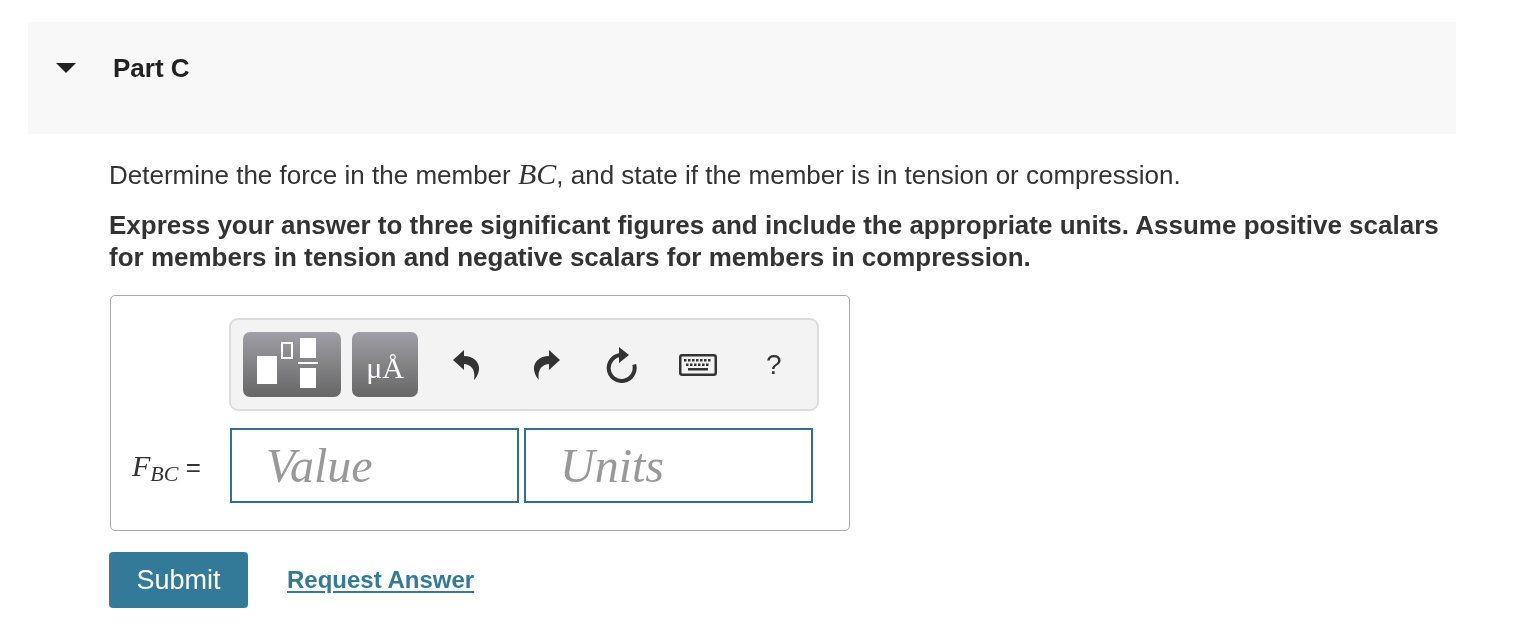  Describe the element at coordinates (178, 580) in the screenshot. I see `submit-button: Submit` at that location.